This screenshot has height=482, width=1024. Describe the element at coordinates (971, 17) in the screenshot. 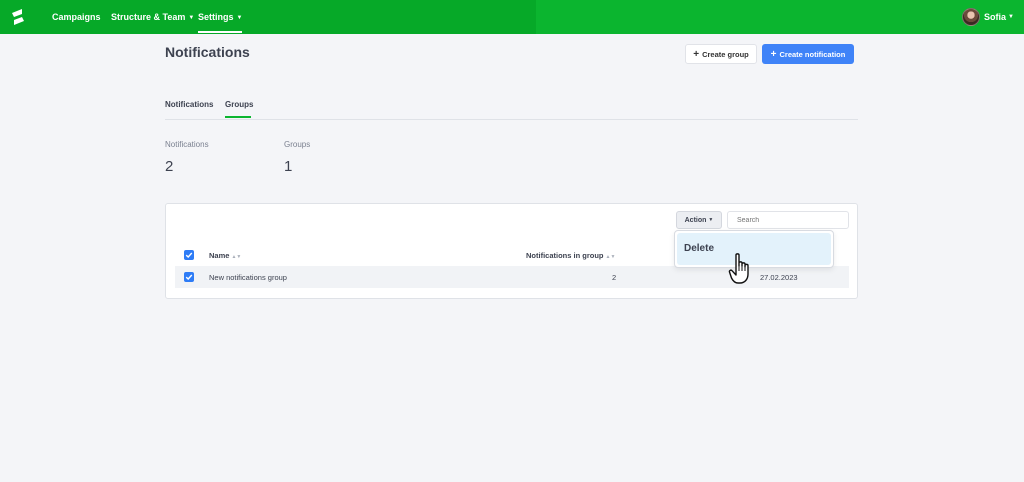

I see `avatar` at that location.